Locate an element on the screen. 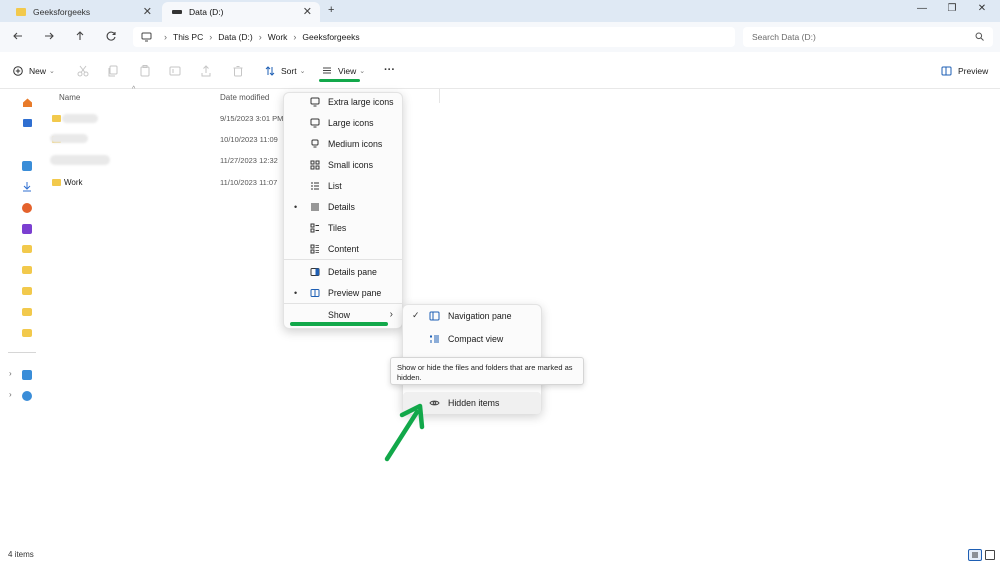  preview-label: Preview is located at coordinates (973, 71).